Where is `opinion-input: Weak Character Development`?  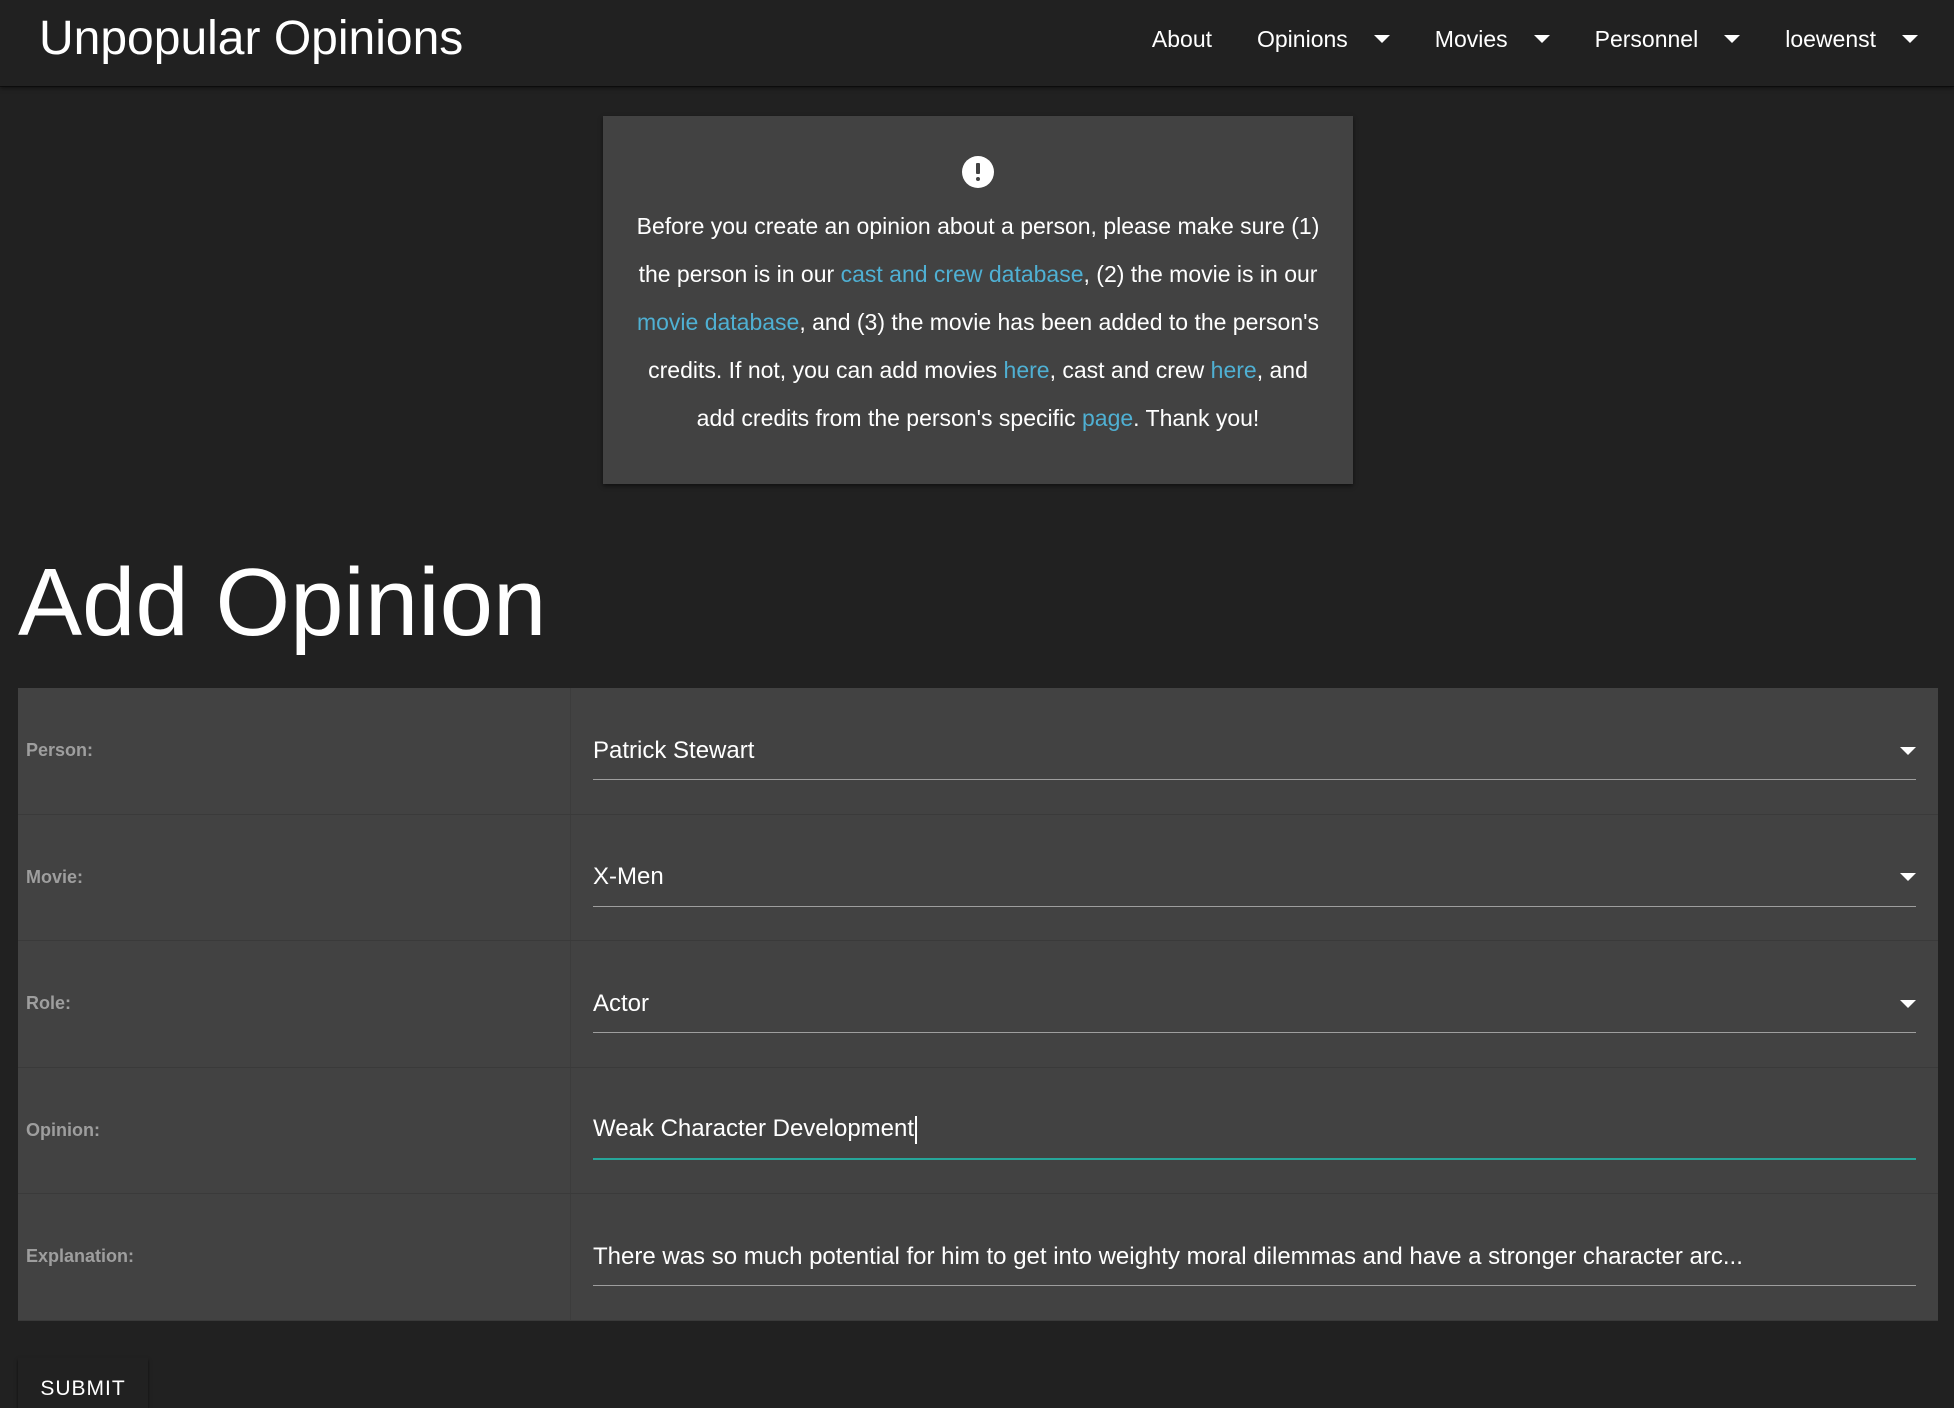 opinion-input: Weak Character Development is located at coordinates (1254, 1131).